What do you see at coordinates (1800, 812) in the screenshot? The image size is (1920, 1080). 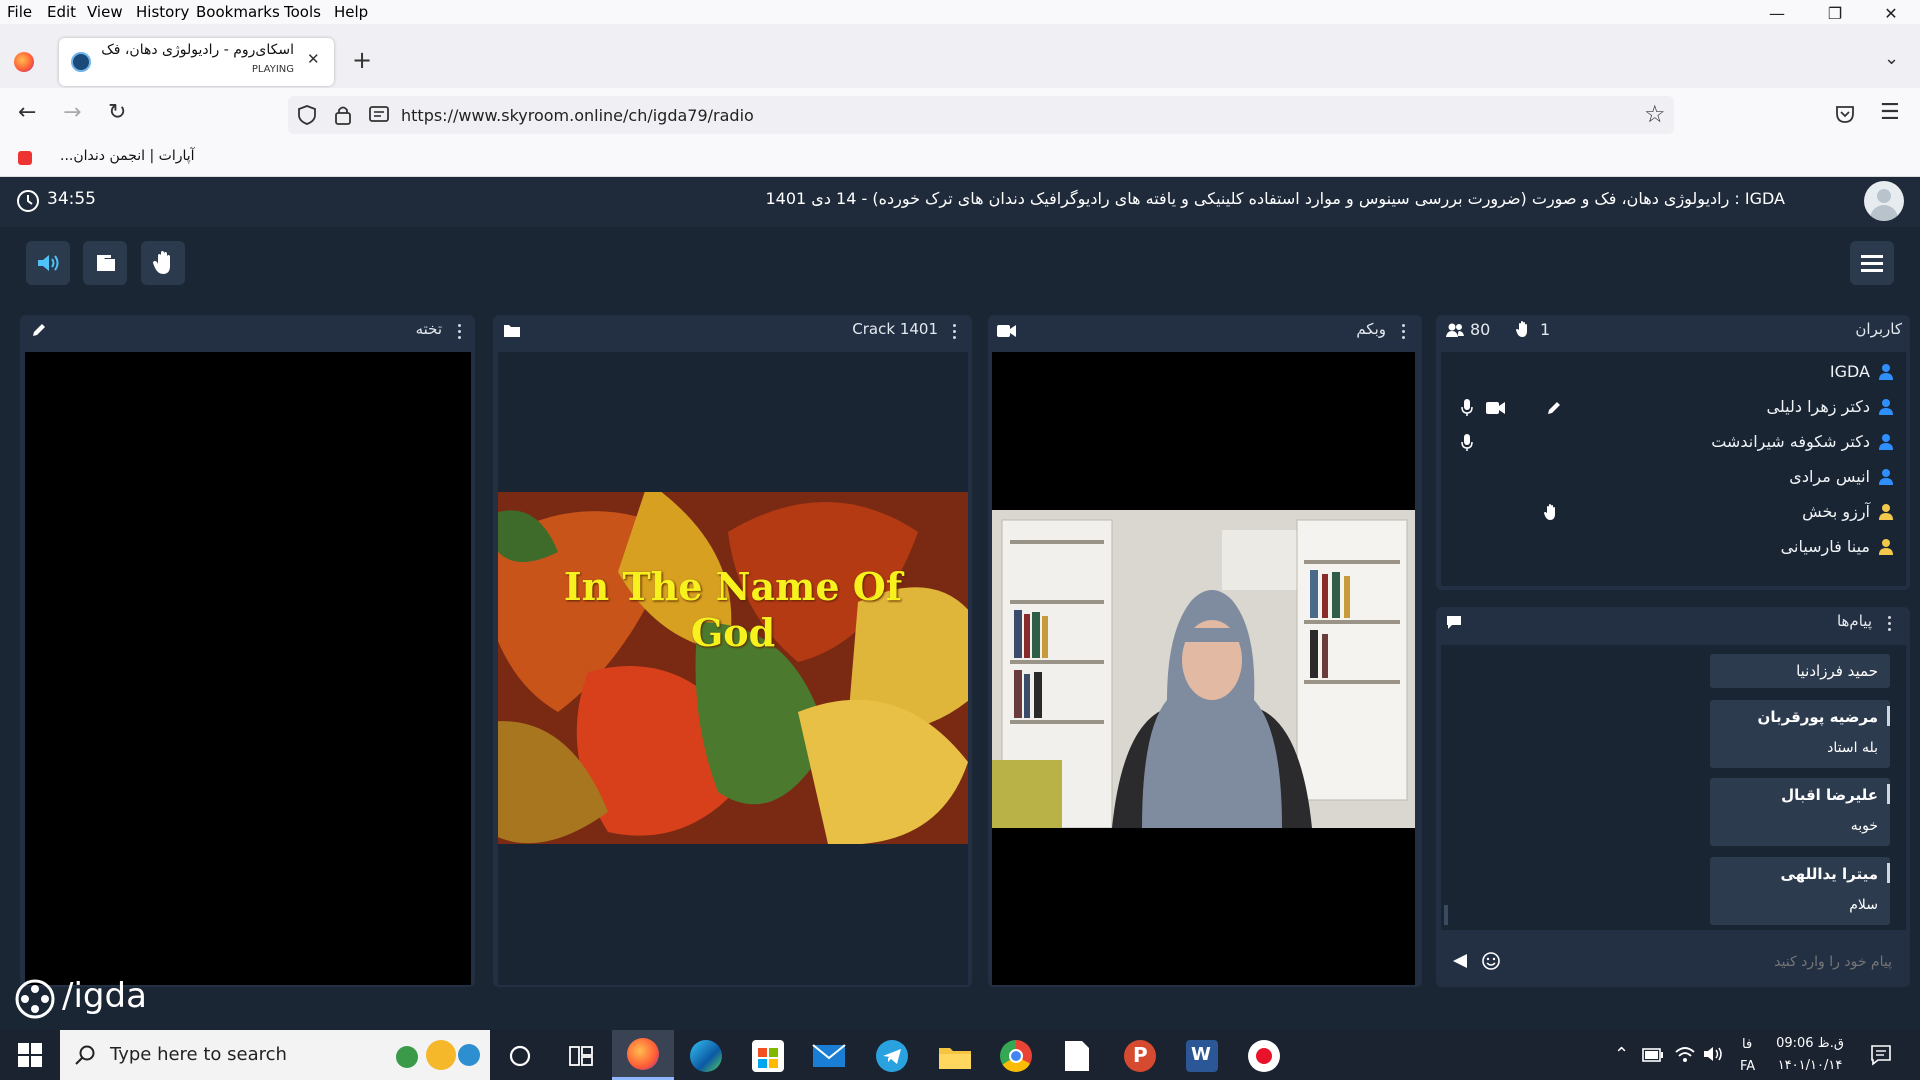 I see `list-item: علیرضا اقبال خوبه` at bounding box center [1800, 812].